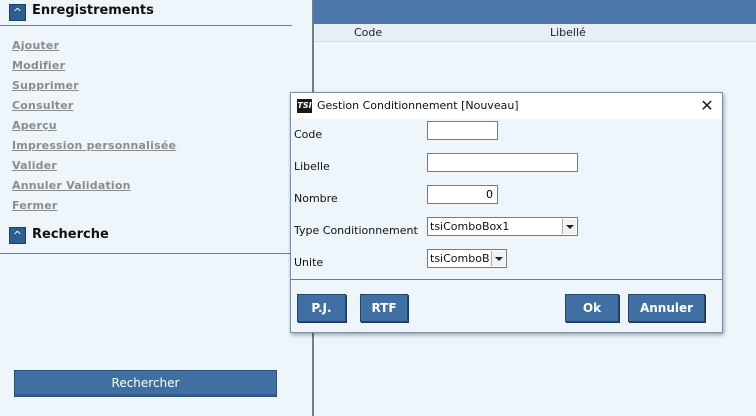  Describe the element at coordinates (93, 10) in the screenshot. I see `section-title-enregistrements: Enregistrements` at that location.